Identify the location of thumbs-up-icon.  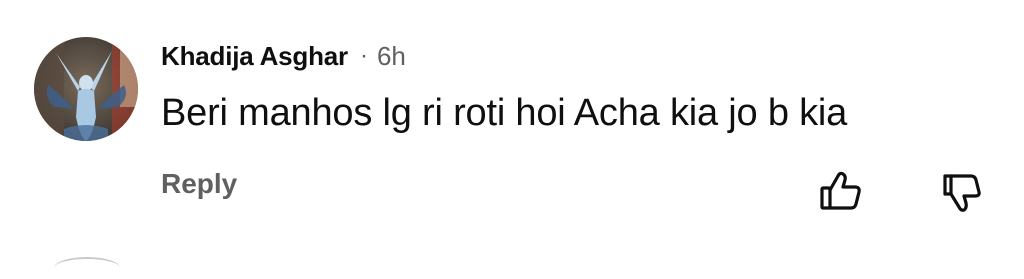
(840, 190).